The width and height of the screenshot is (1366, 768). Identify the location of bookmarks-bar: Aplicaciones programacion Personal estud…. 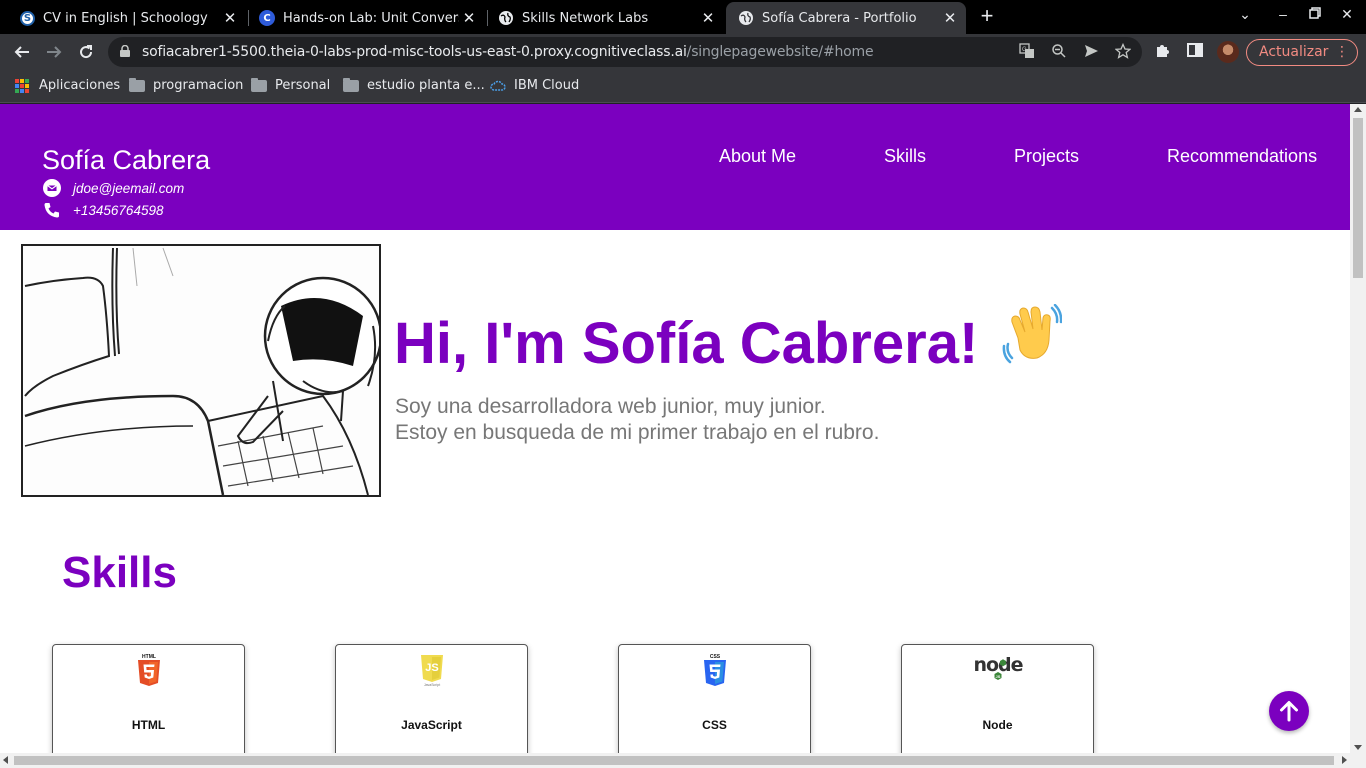
(683, 86).